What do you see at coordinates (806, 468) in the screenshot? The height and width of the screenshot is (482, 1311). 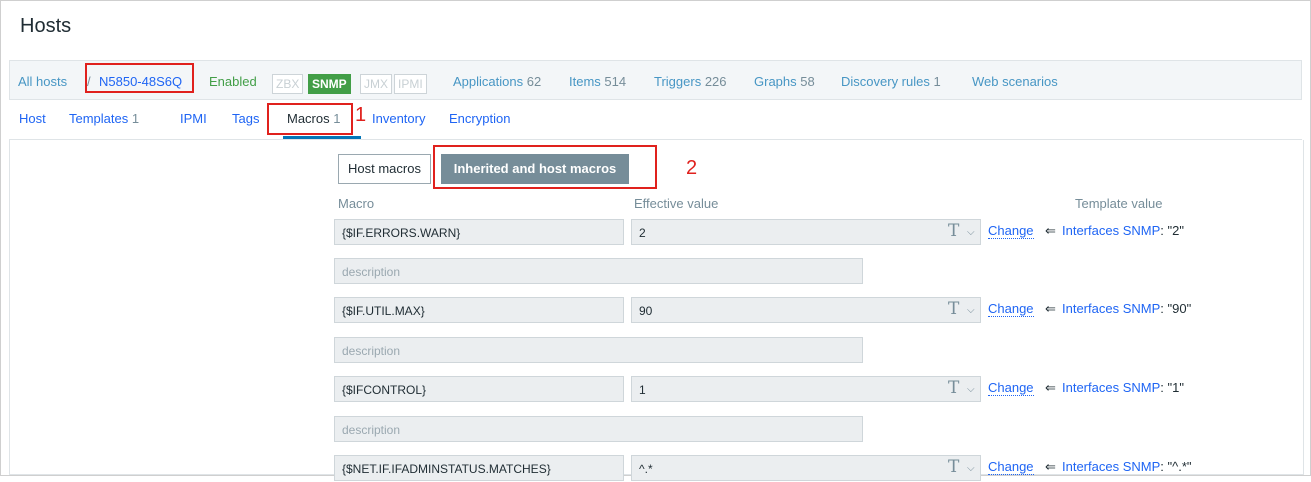 I see `macro-value-field: ^.*` at bounding box center [806, 468].